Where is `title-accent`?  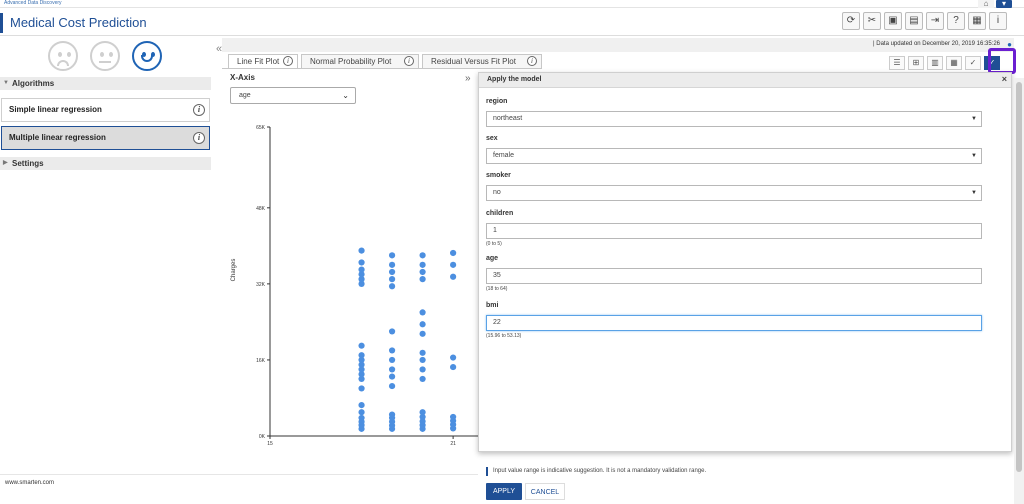 title-accent is located at coordinates (1, 23).